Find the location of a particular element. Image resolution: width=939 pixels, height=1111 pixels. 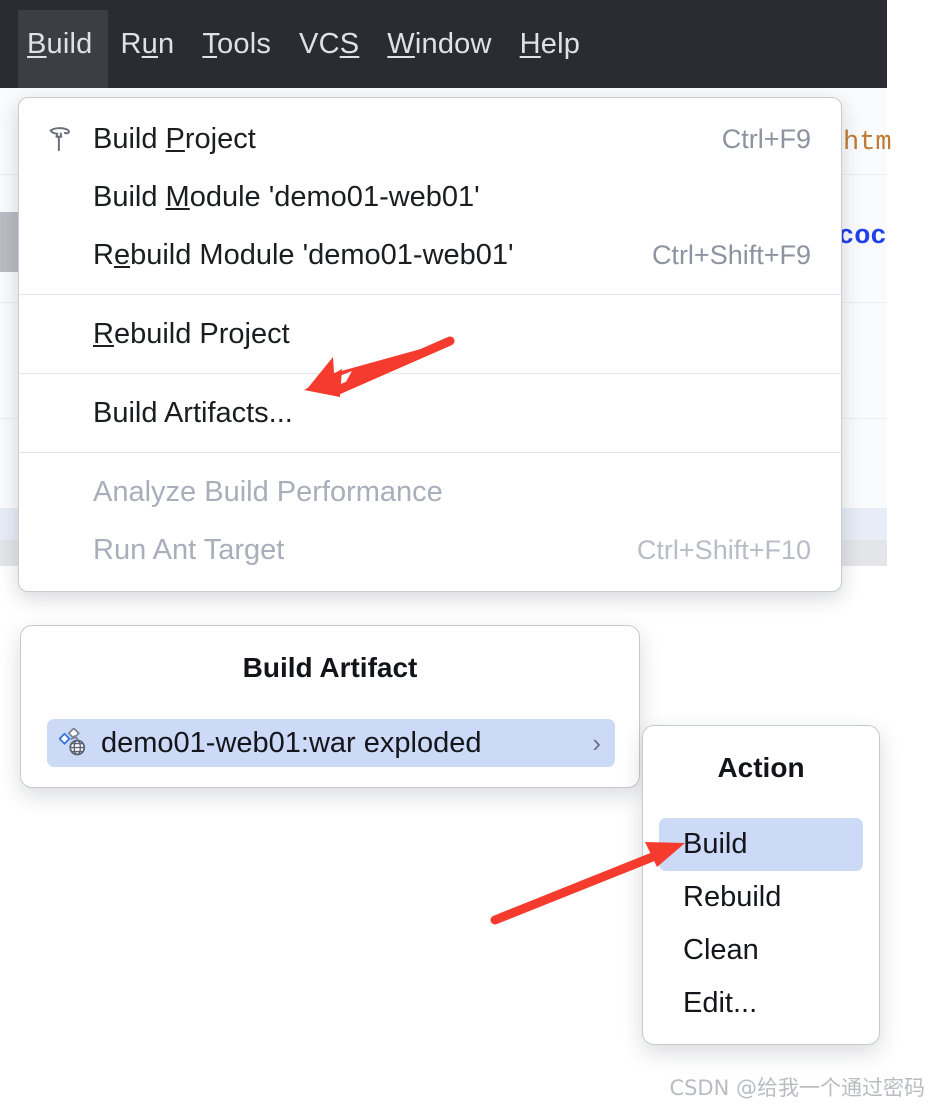

chevron-right-icon: › is located at coordinates (596, 742).